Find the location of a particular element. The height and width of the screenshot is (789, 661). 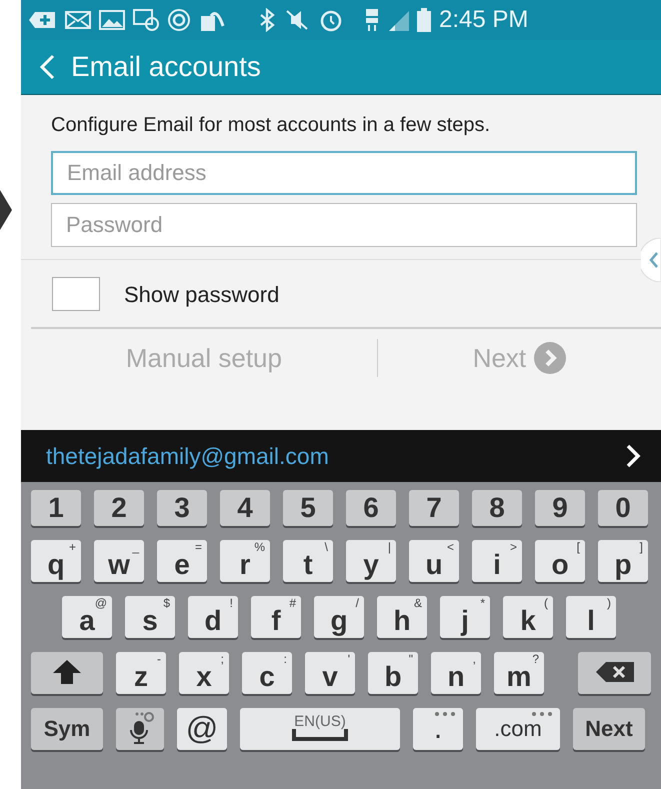

key: y | is located at coordinates (371, 561).